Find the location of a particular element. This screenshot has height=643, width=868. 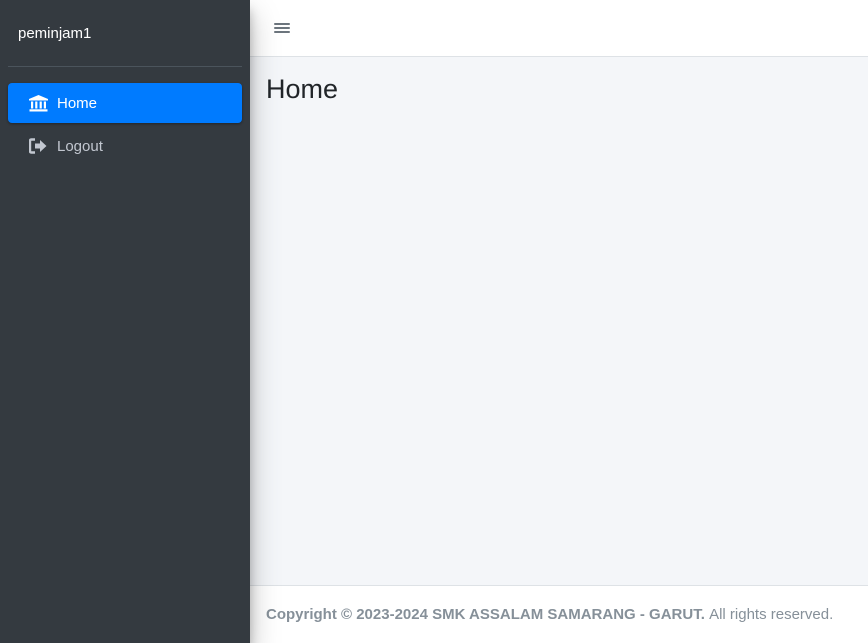

sidebar-item-label: Logout is located at coordinates (80, 146).